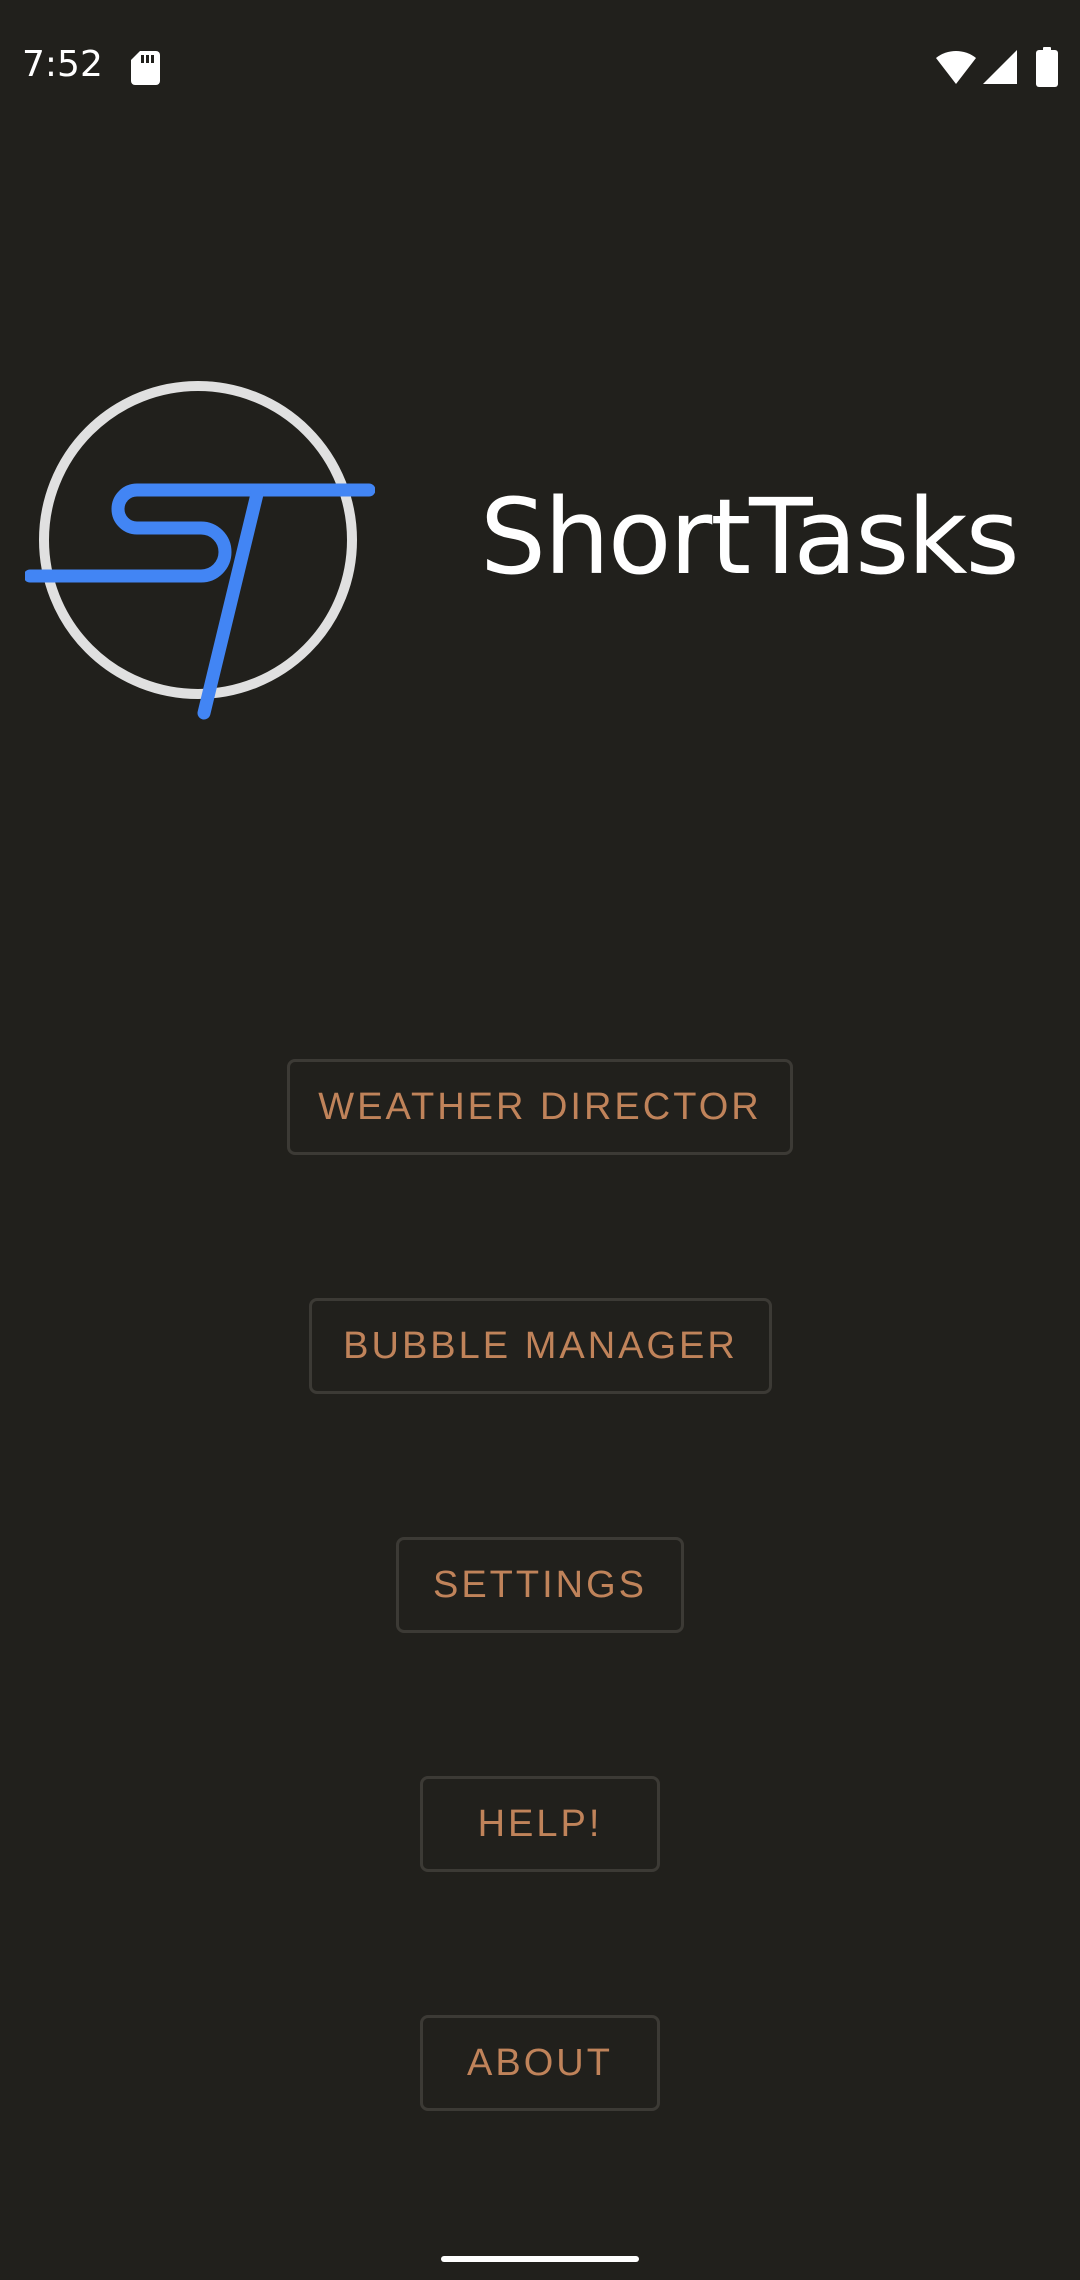  I want to click on about-button: ABOUT, so click(540, 2063).